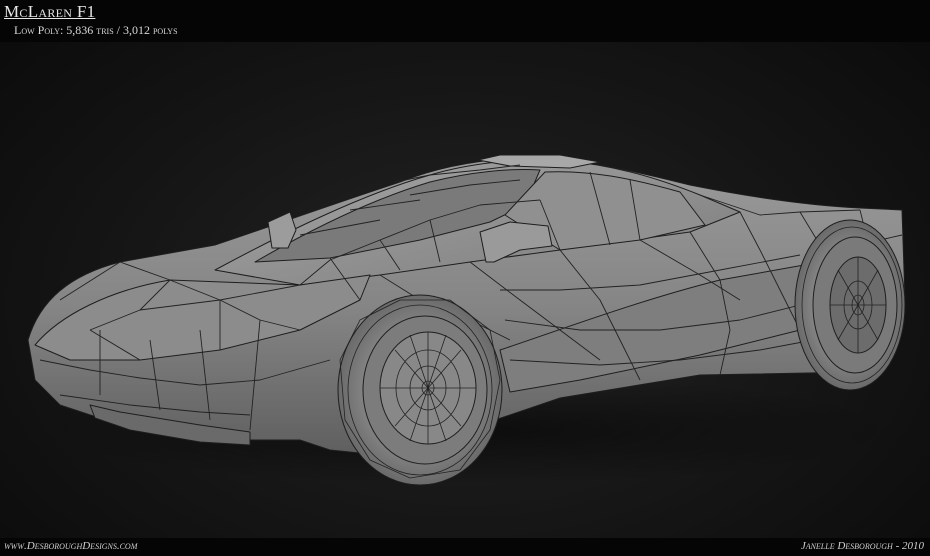 This screenshot has height=556, width=930. I want to click on poly-count: Low Poly: 5,836 tris / 3,012 polys, so click(96, 30).